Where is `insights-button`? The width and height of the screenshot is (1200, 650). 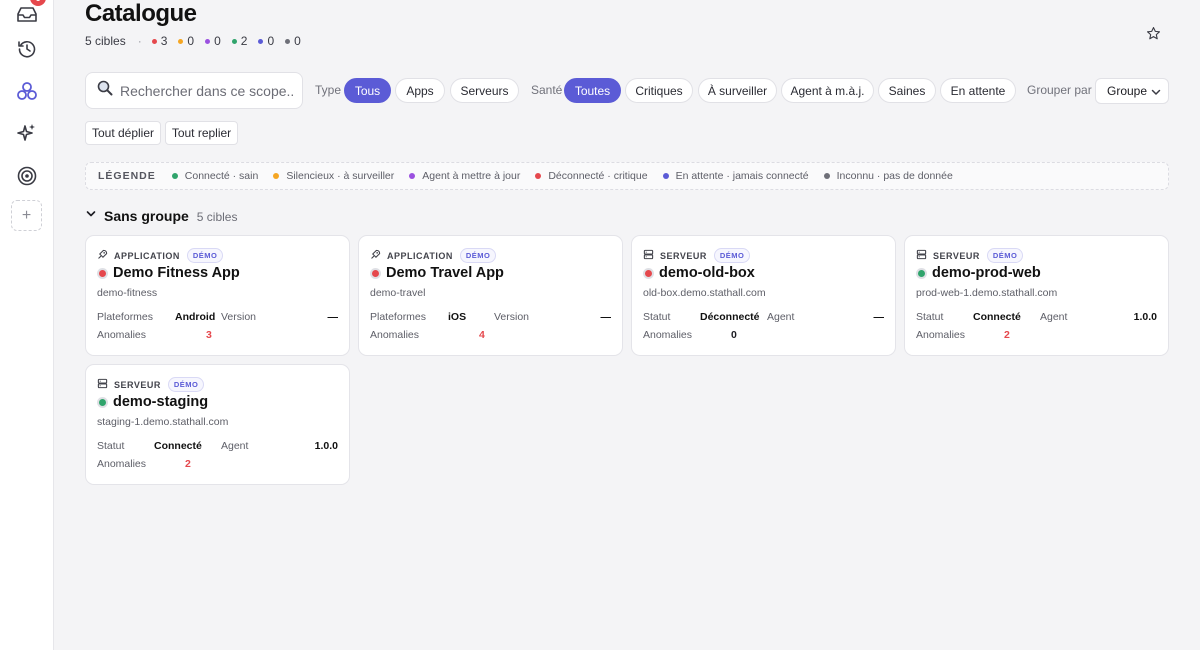 insights-button is located at coordinates (27, 133).